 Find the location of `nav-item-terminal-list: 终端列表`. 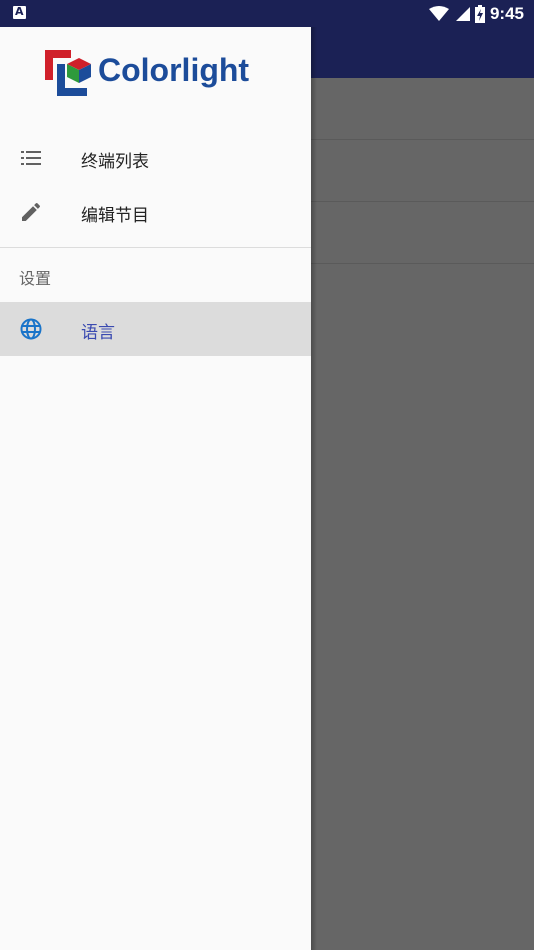

nav-item-terminal-list: 终端列表 is located at coordinates (155, 158).